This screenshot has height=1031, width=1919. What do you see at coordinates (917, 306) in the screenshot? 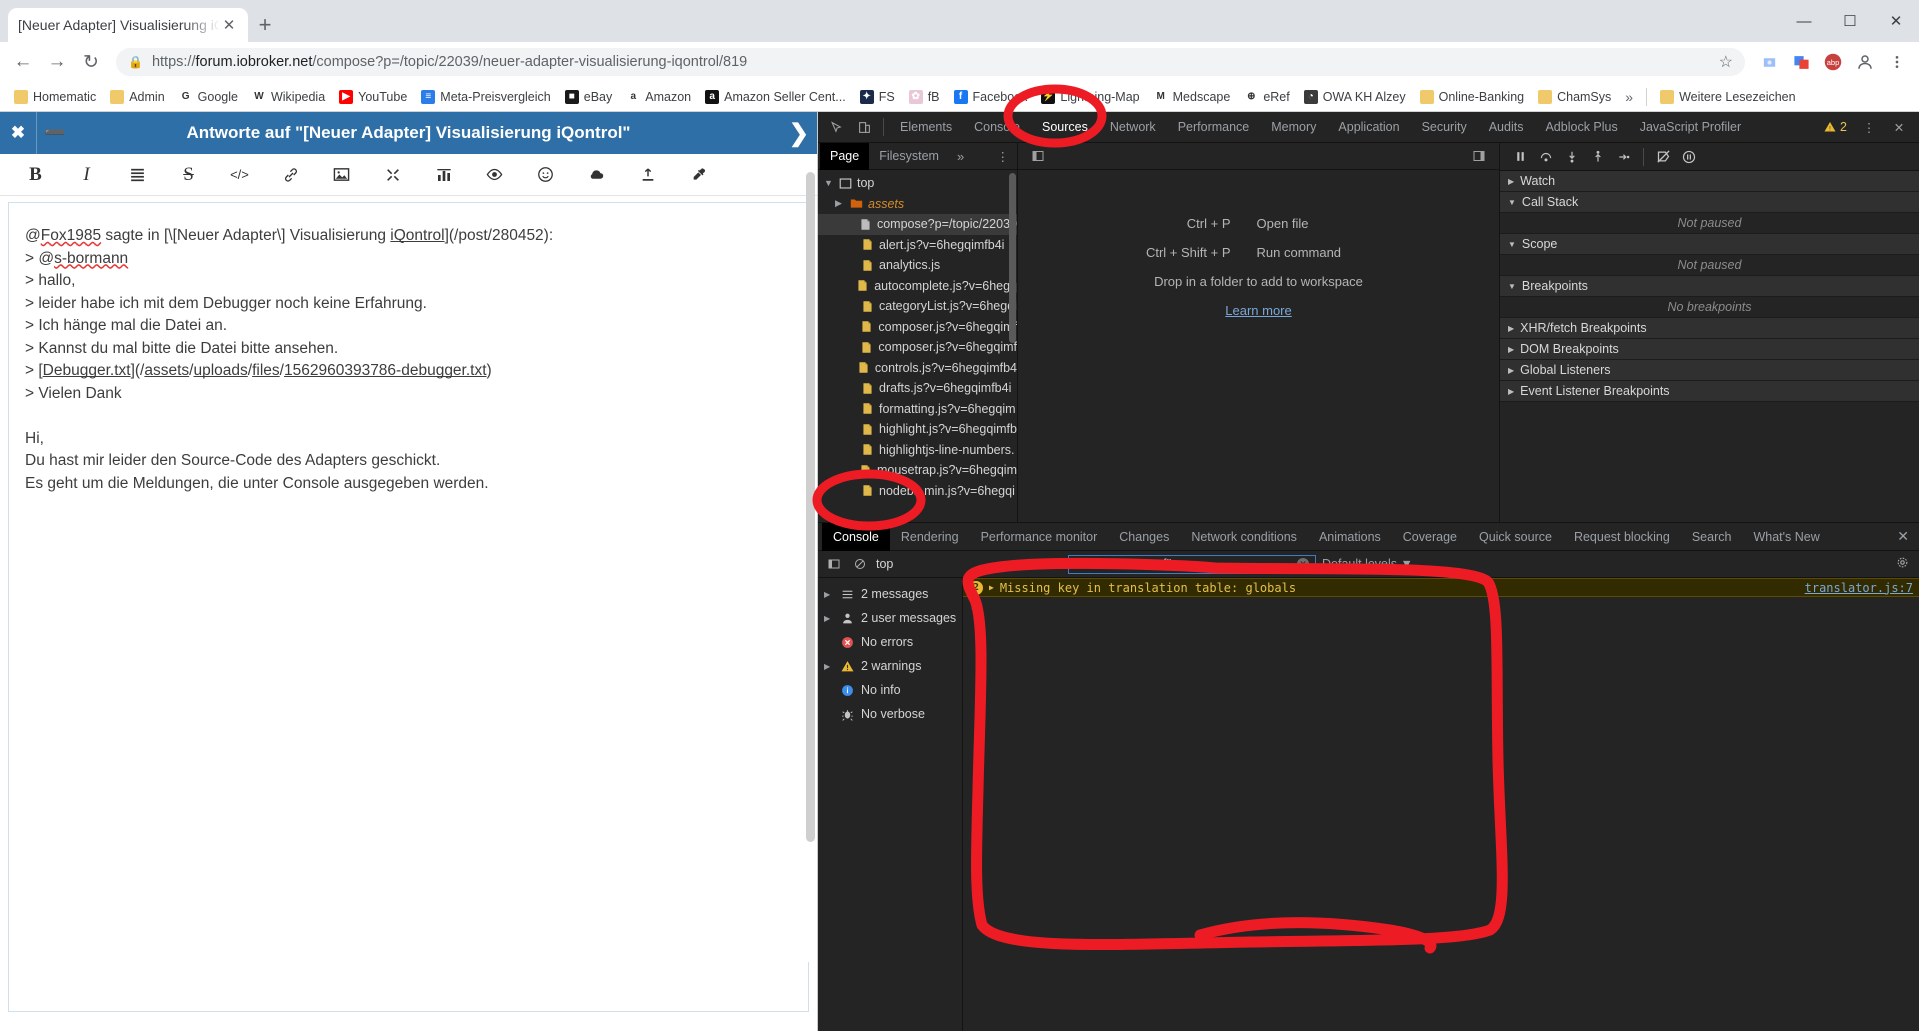
I see `file-tree-row: categoryList.js?v=6hegqi` at bounding box center [917, 306].